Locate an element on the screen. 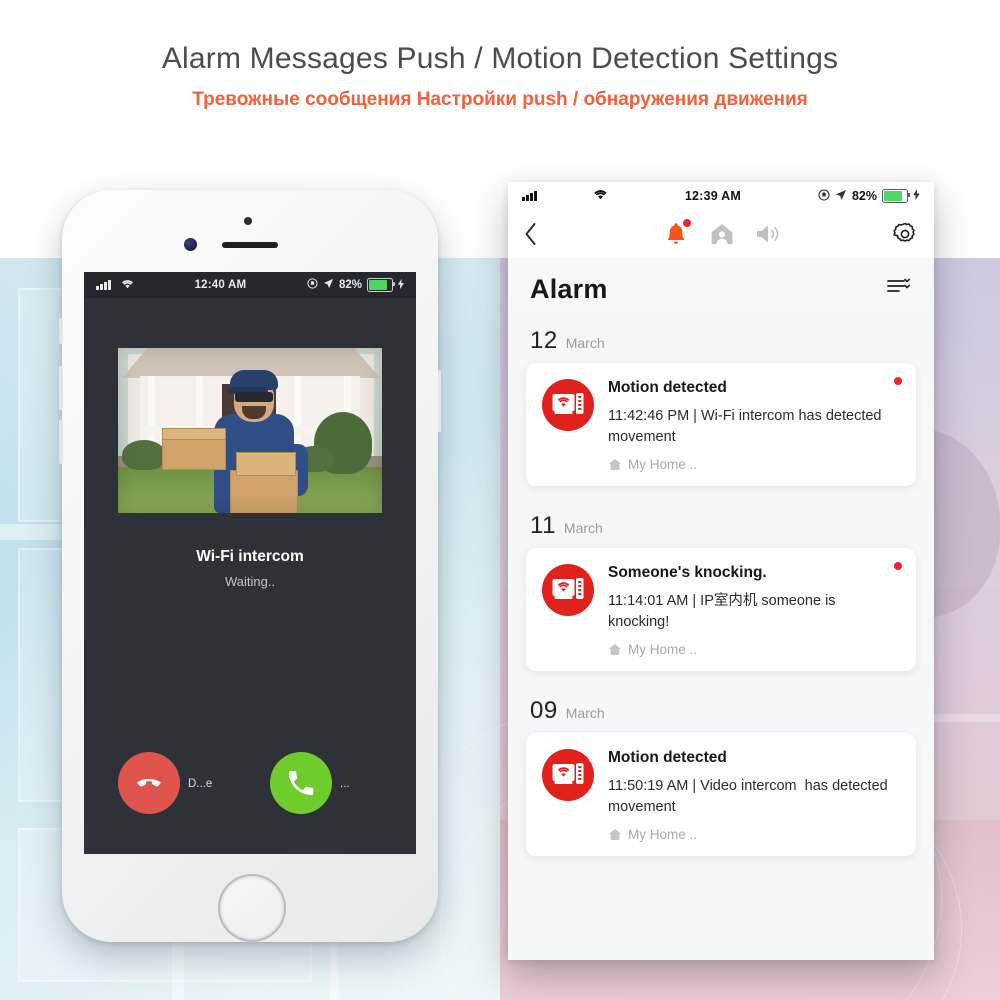  filter-sort-button is located at coordinates (899, 289).